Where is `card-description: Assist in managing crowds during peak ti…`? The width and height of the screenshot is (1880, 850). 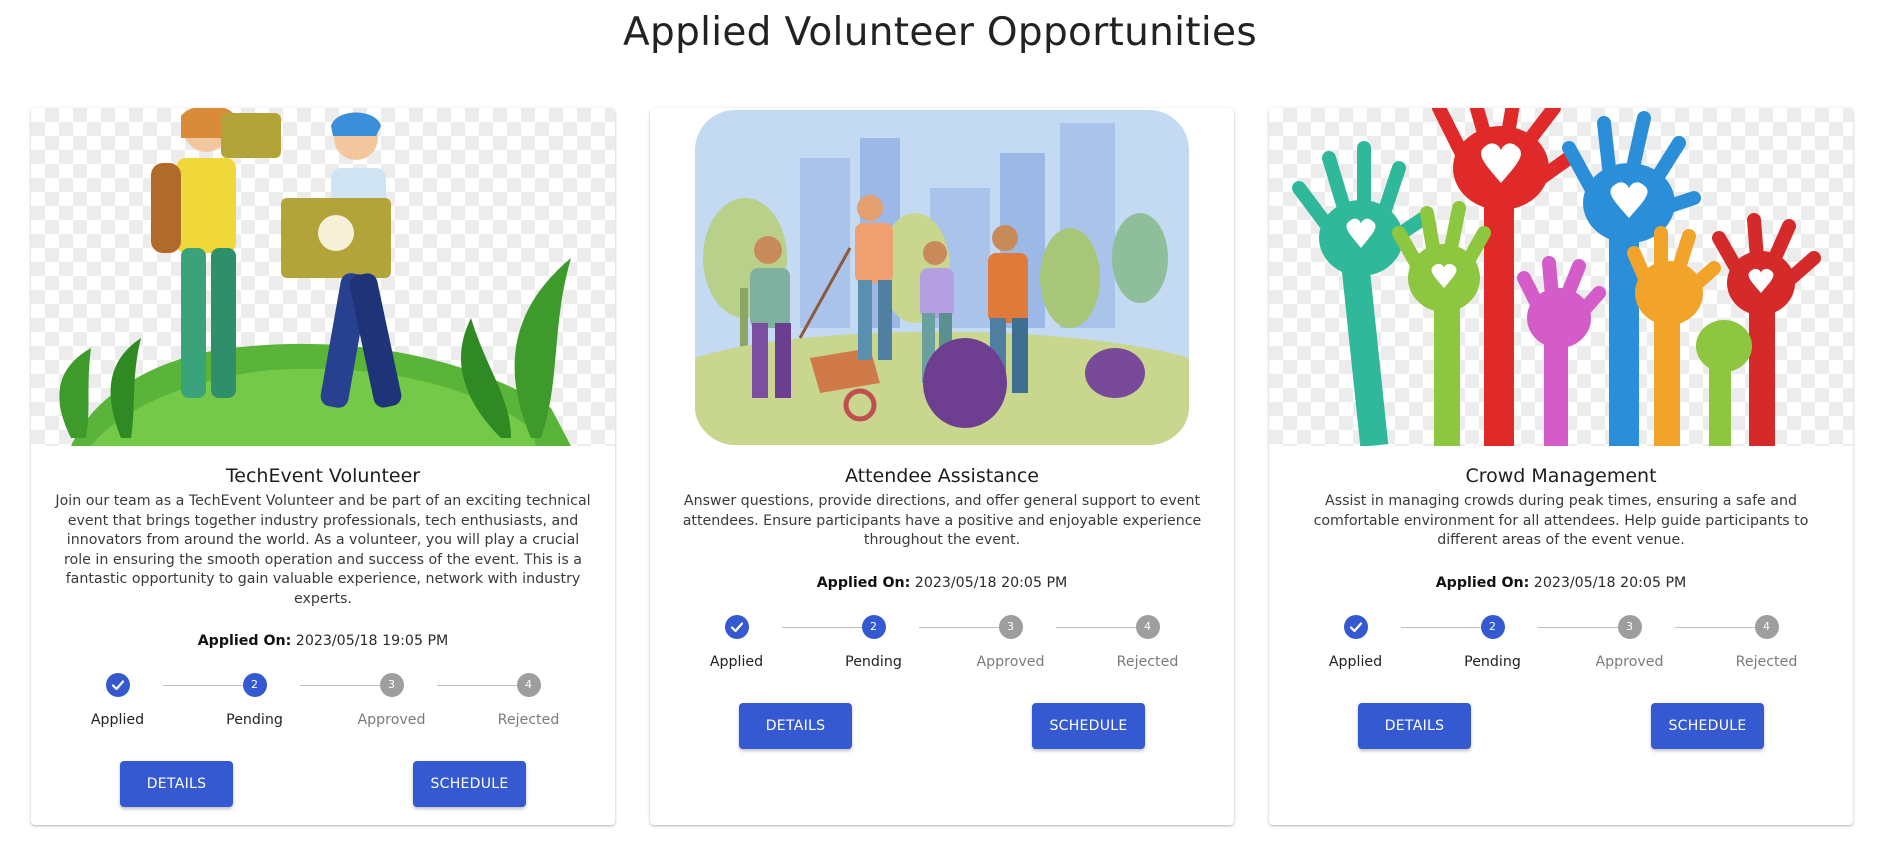
card-description: Assist in managing crowds during peak ti… is located at coordinates (1561, 520).